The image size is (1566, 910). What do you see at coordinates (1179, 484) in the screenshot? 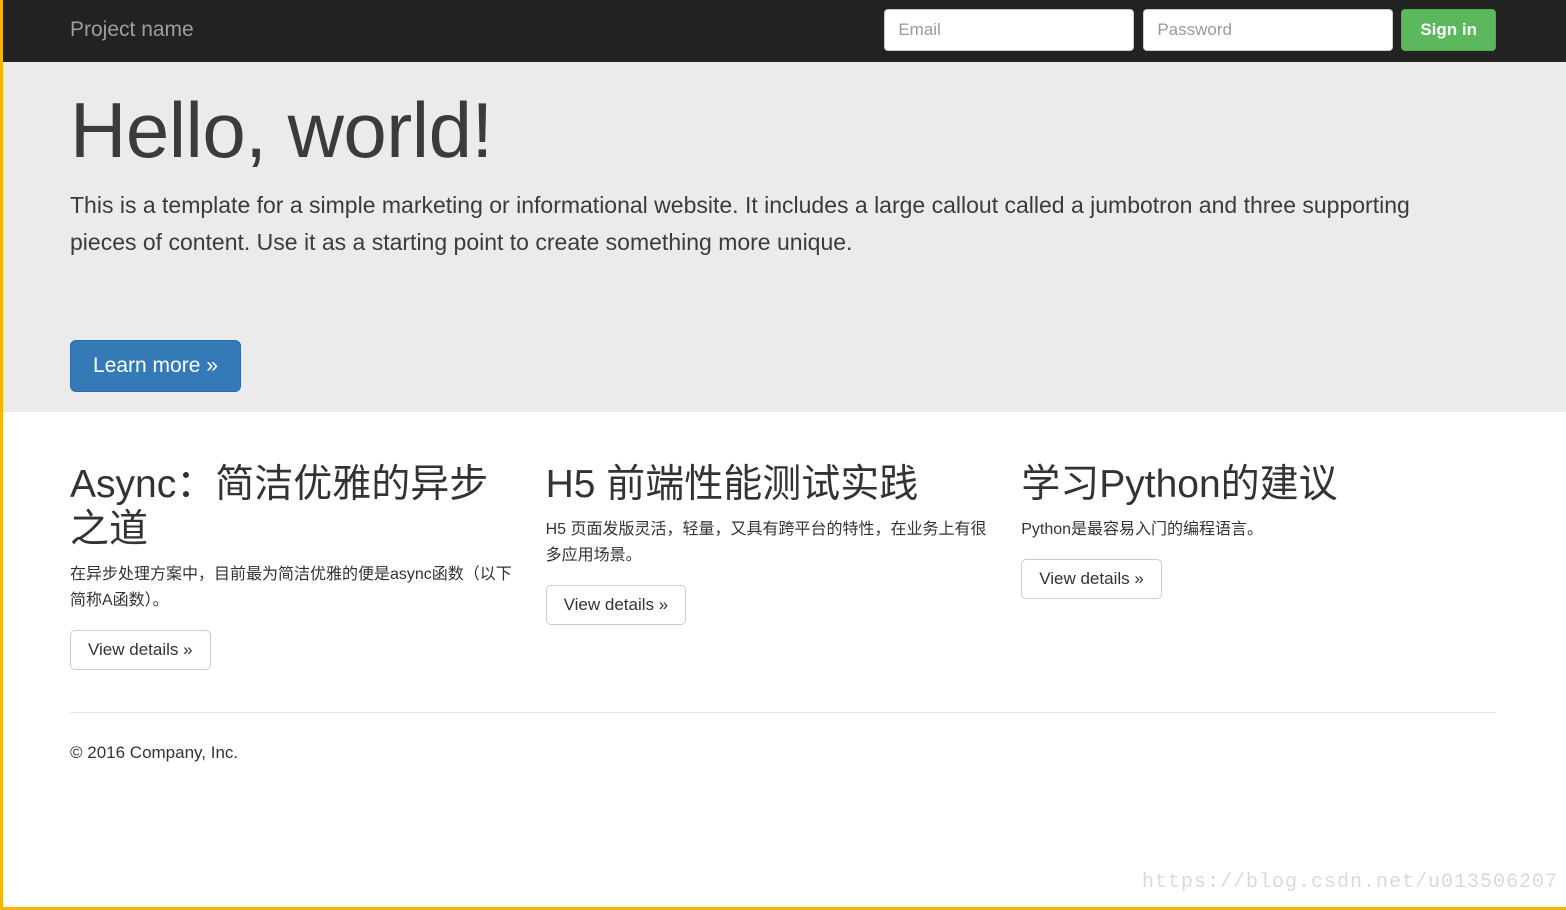
I see `column-title: 学习Python的建议` at bounding box center [1179, 484].